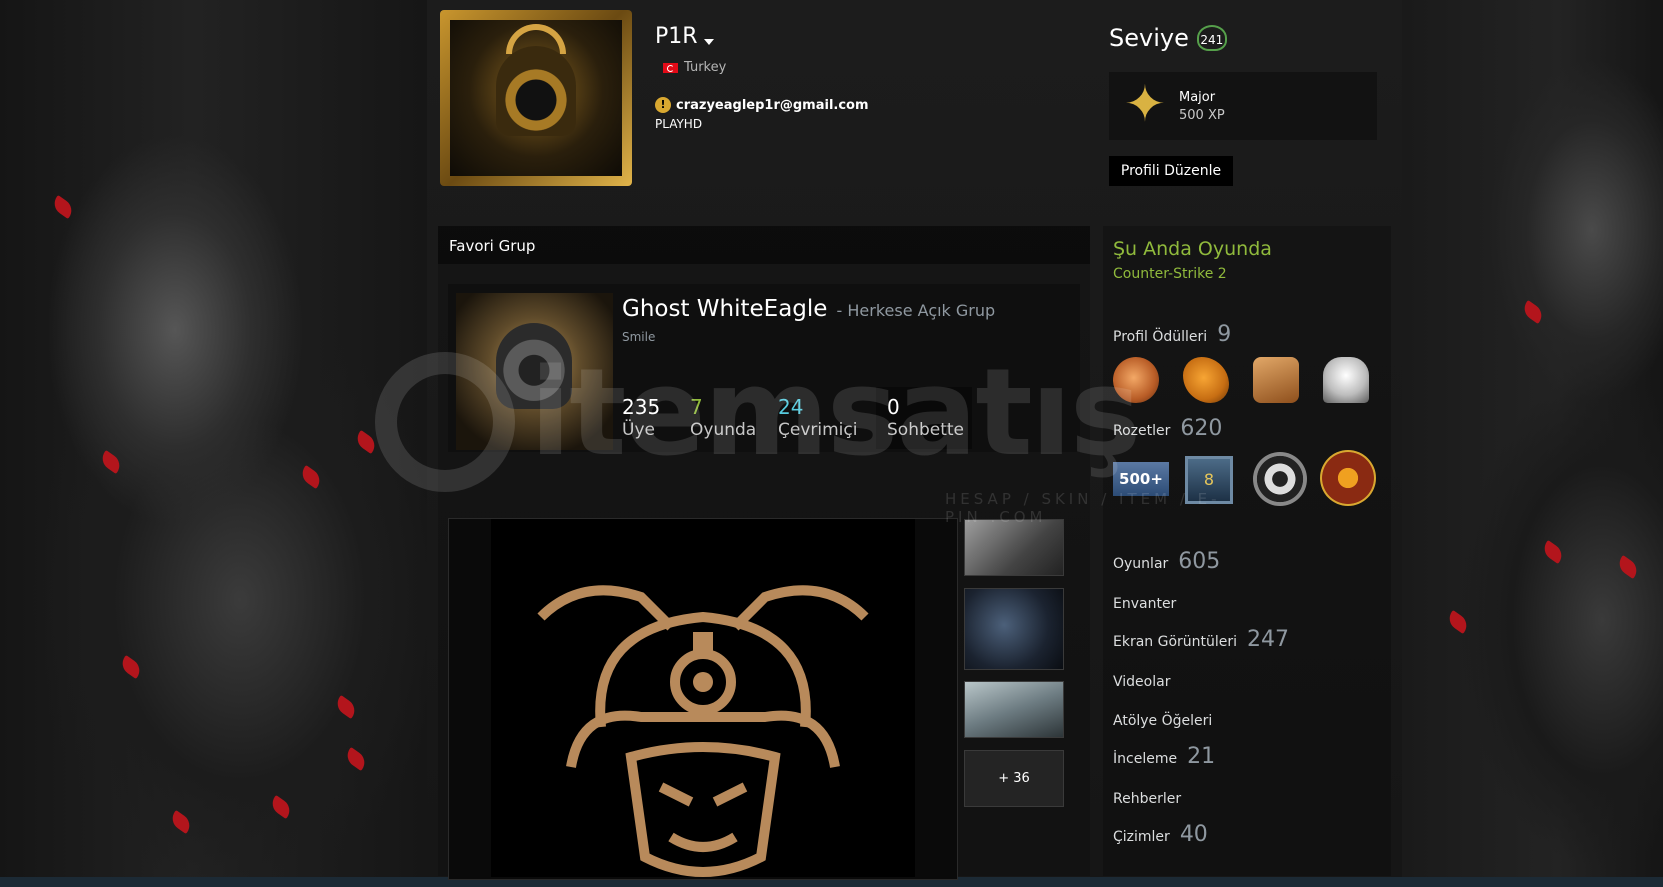 Image resolution: width=1663 pixels, height=887 pixels. Describe the element at coordinates (1141, 564) in the screenshot. I see `sidebar-link-label: Oyunlar` at that location.